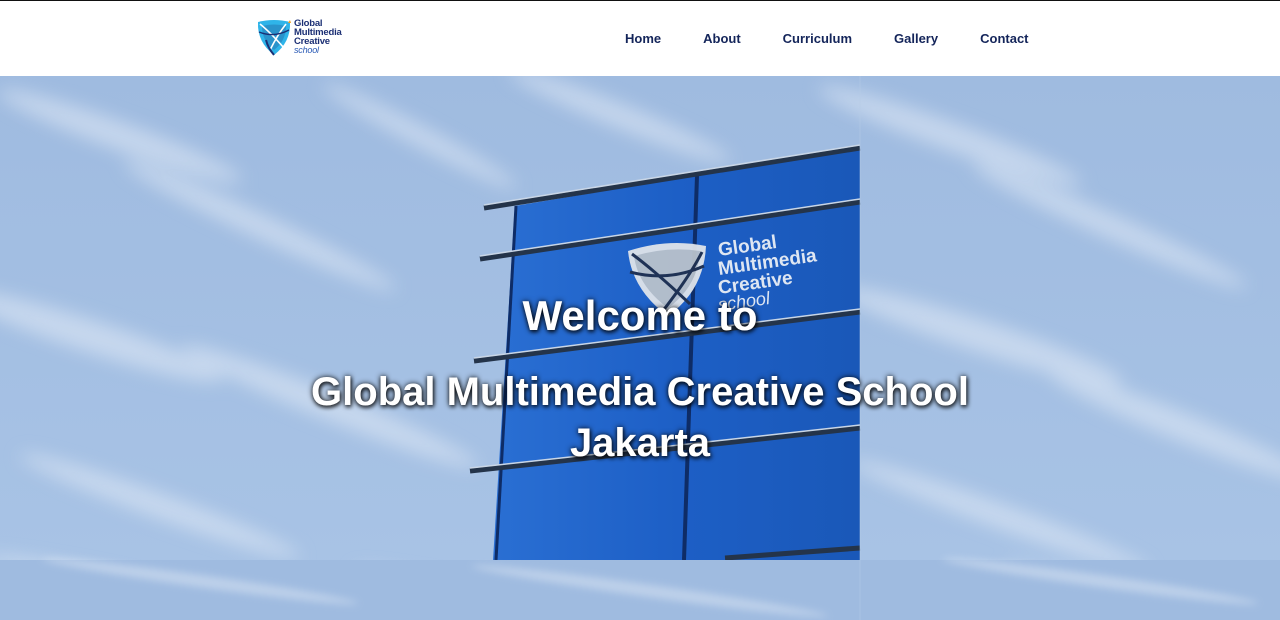 The width and height of the screenshot is (1280, 620). I want to click on logo-text: Global Multimedia Creative school, so click(318, 37).